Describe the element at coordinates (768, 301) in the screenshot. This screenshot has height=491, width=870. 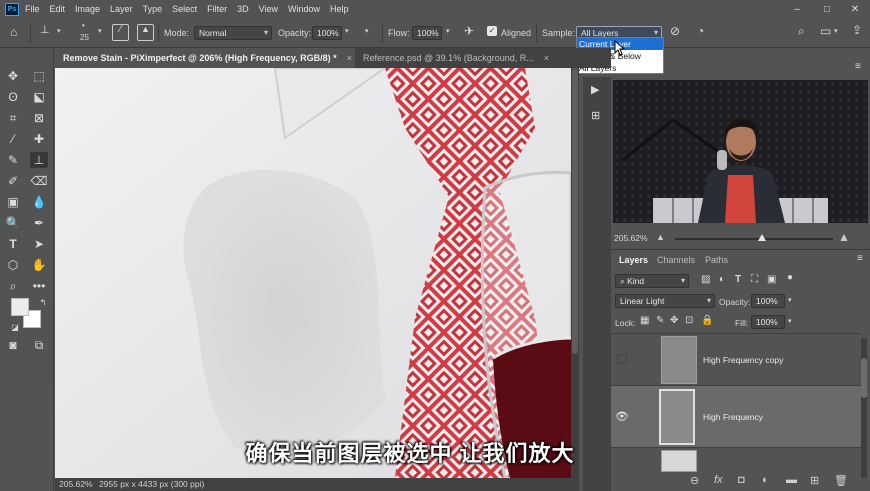
I see `layer-opacity-input: 100%` at that location.